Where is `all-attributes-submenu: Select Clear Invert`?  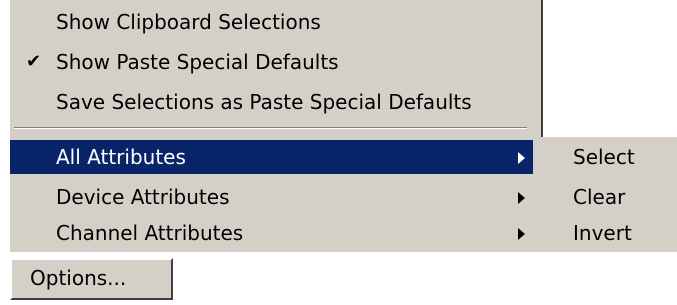 all-attributes-submenu: Select Clear Invert is located at coordinates (605, 194).